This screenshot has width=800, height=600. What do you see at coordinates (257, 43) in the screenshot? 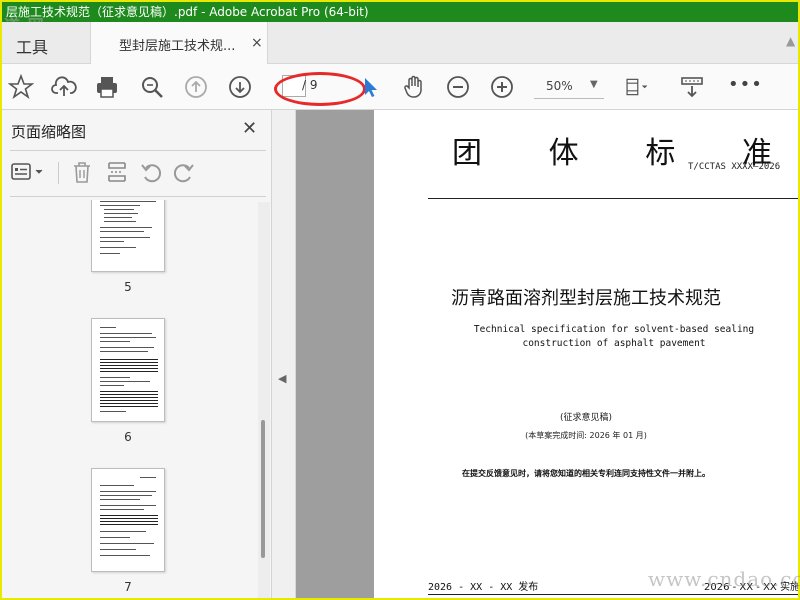
I see `tab-close-icon: ×` at bounding box center [257, 43].